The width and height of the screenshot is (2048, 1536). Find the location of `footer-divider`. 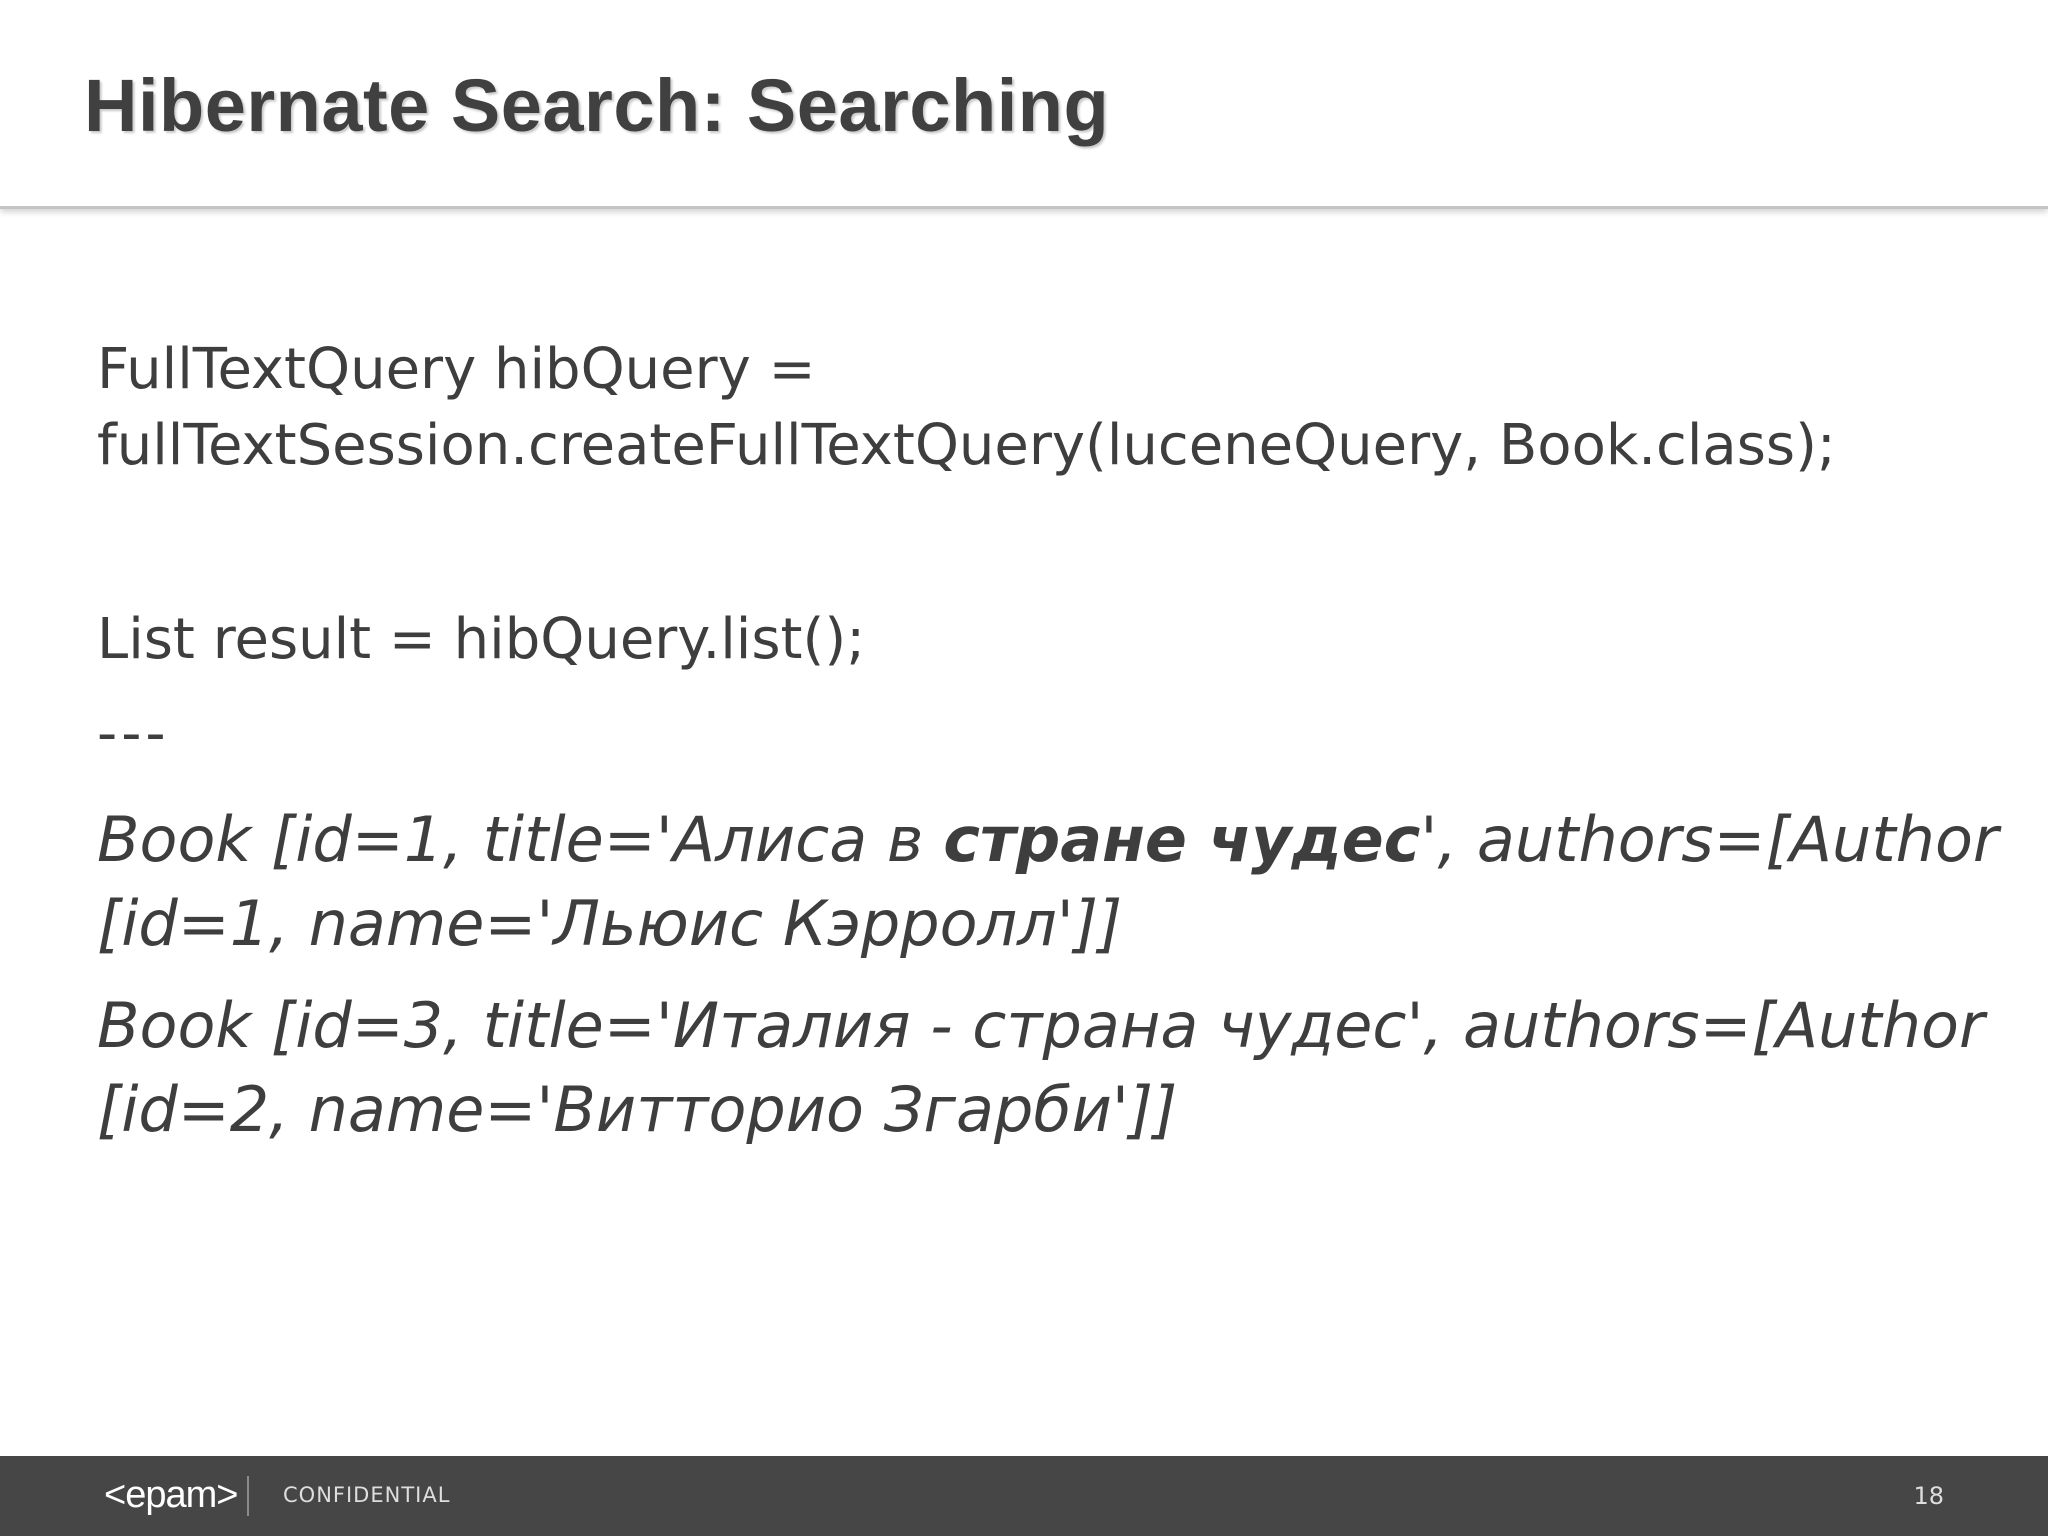

footer-divider is located at coordinates (248, 1496).